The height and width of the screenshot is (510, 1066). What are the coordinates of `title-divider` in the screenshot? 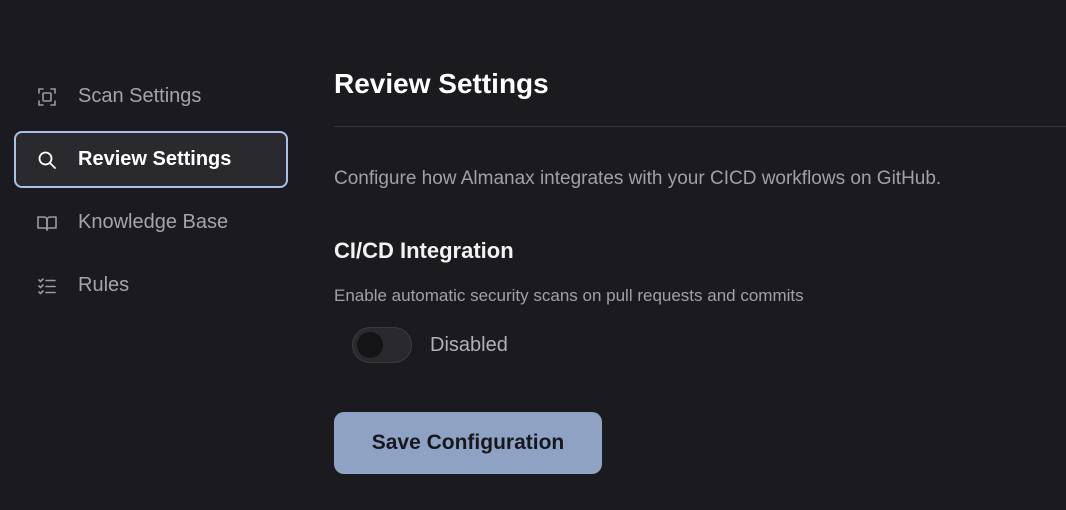 It's located at (700, 126).